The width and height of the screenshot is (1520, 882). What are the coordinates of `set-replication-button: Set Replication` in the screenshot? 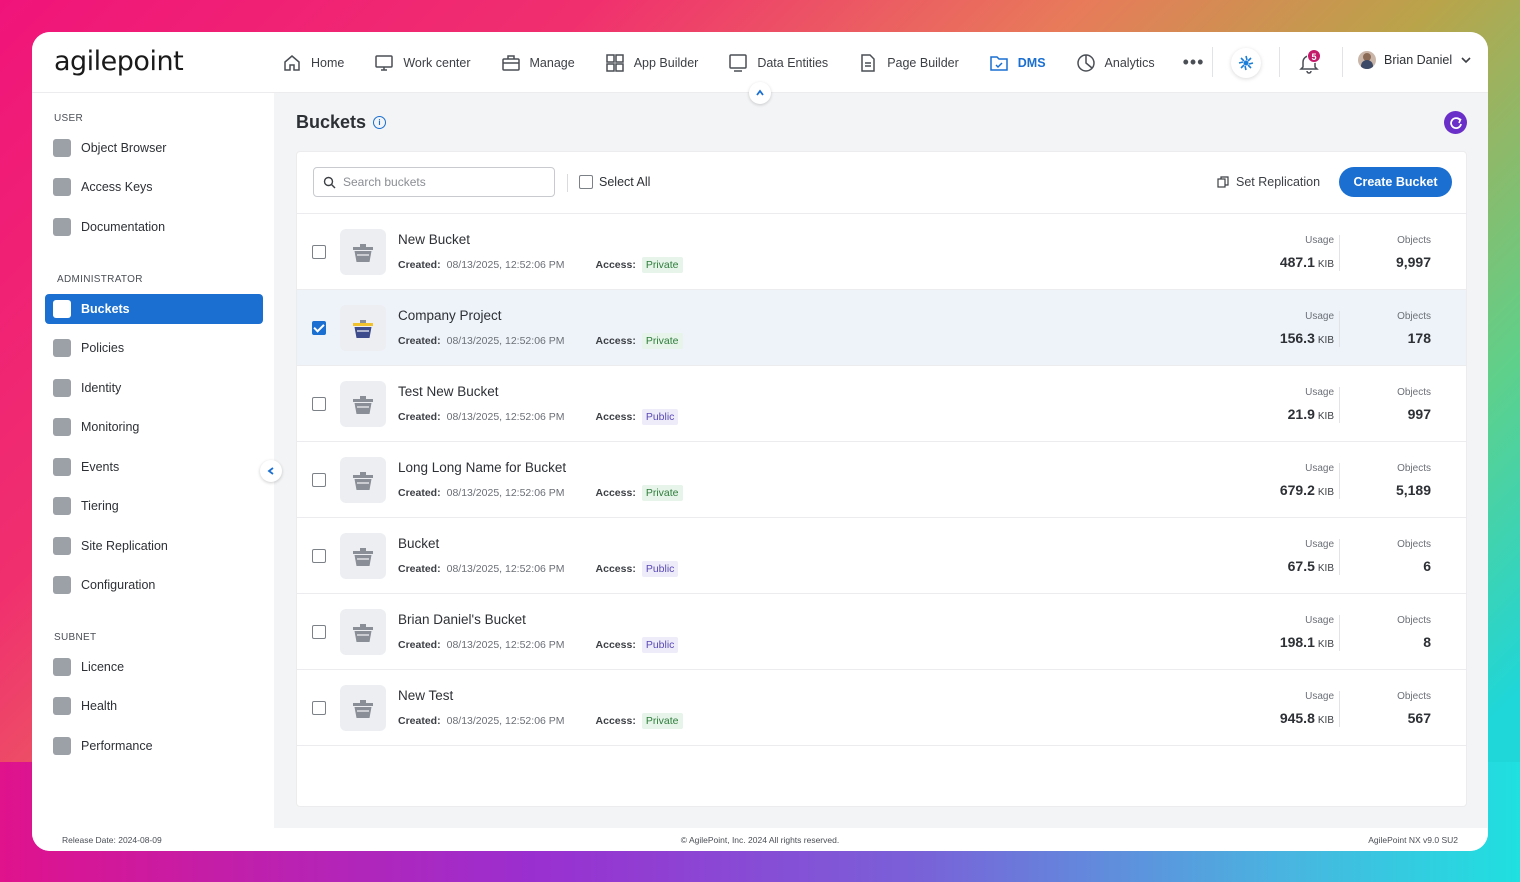 It's located at (1268, 182).